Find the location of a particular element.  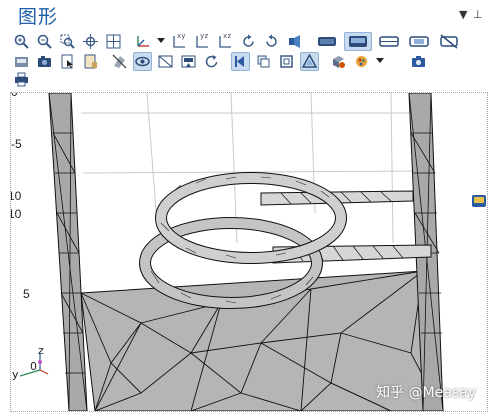

graphics-panel-header: 图形 ▼ ⊥ is located at coordinates (245, 15).